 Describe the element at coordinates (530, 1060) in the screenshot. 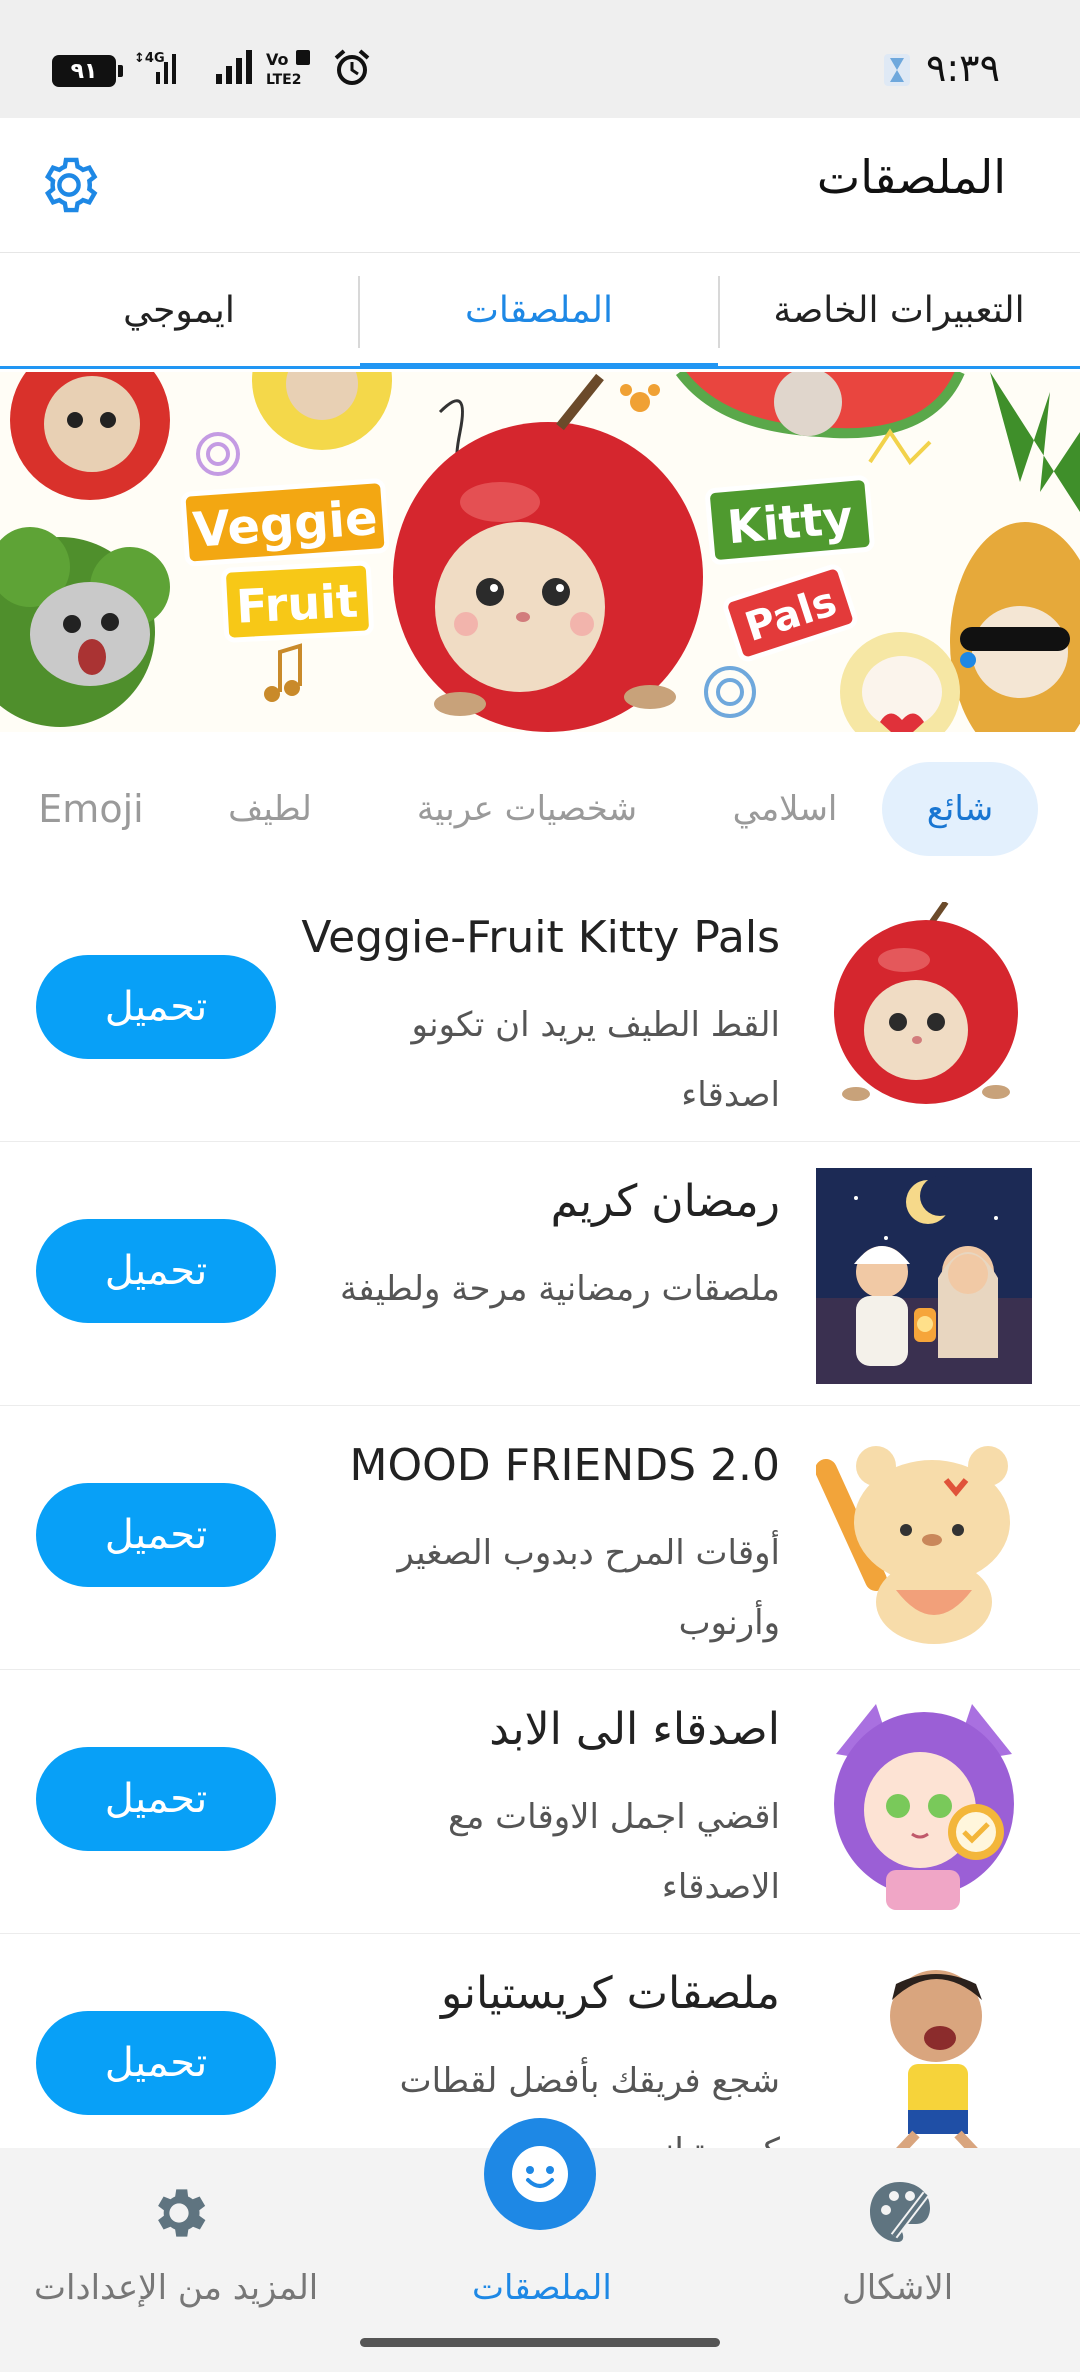

I see `pack-description: القط الطيف يريد ان تكونو اصدقاء` at that location.